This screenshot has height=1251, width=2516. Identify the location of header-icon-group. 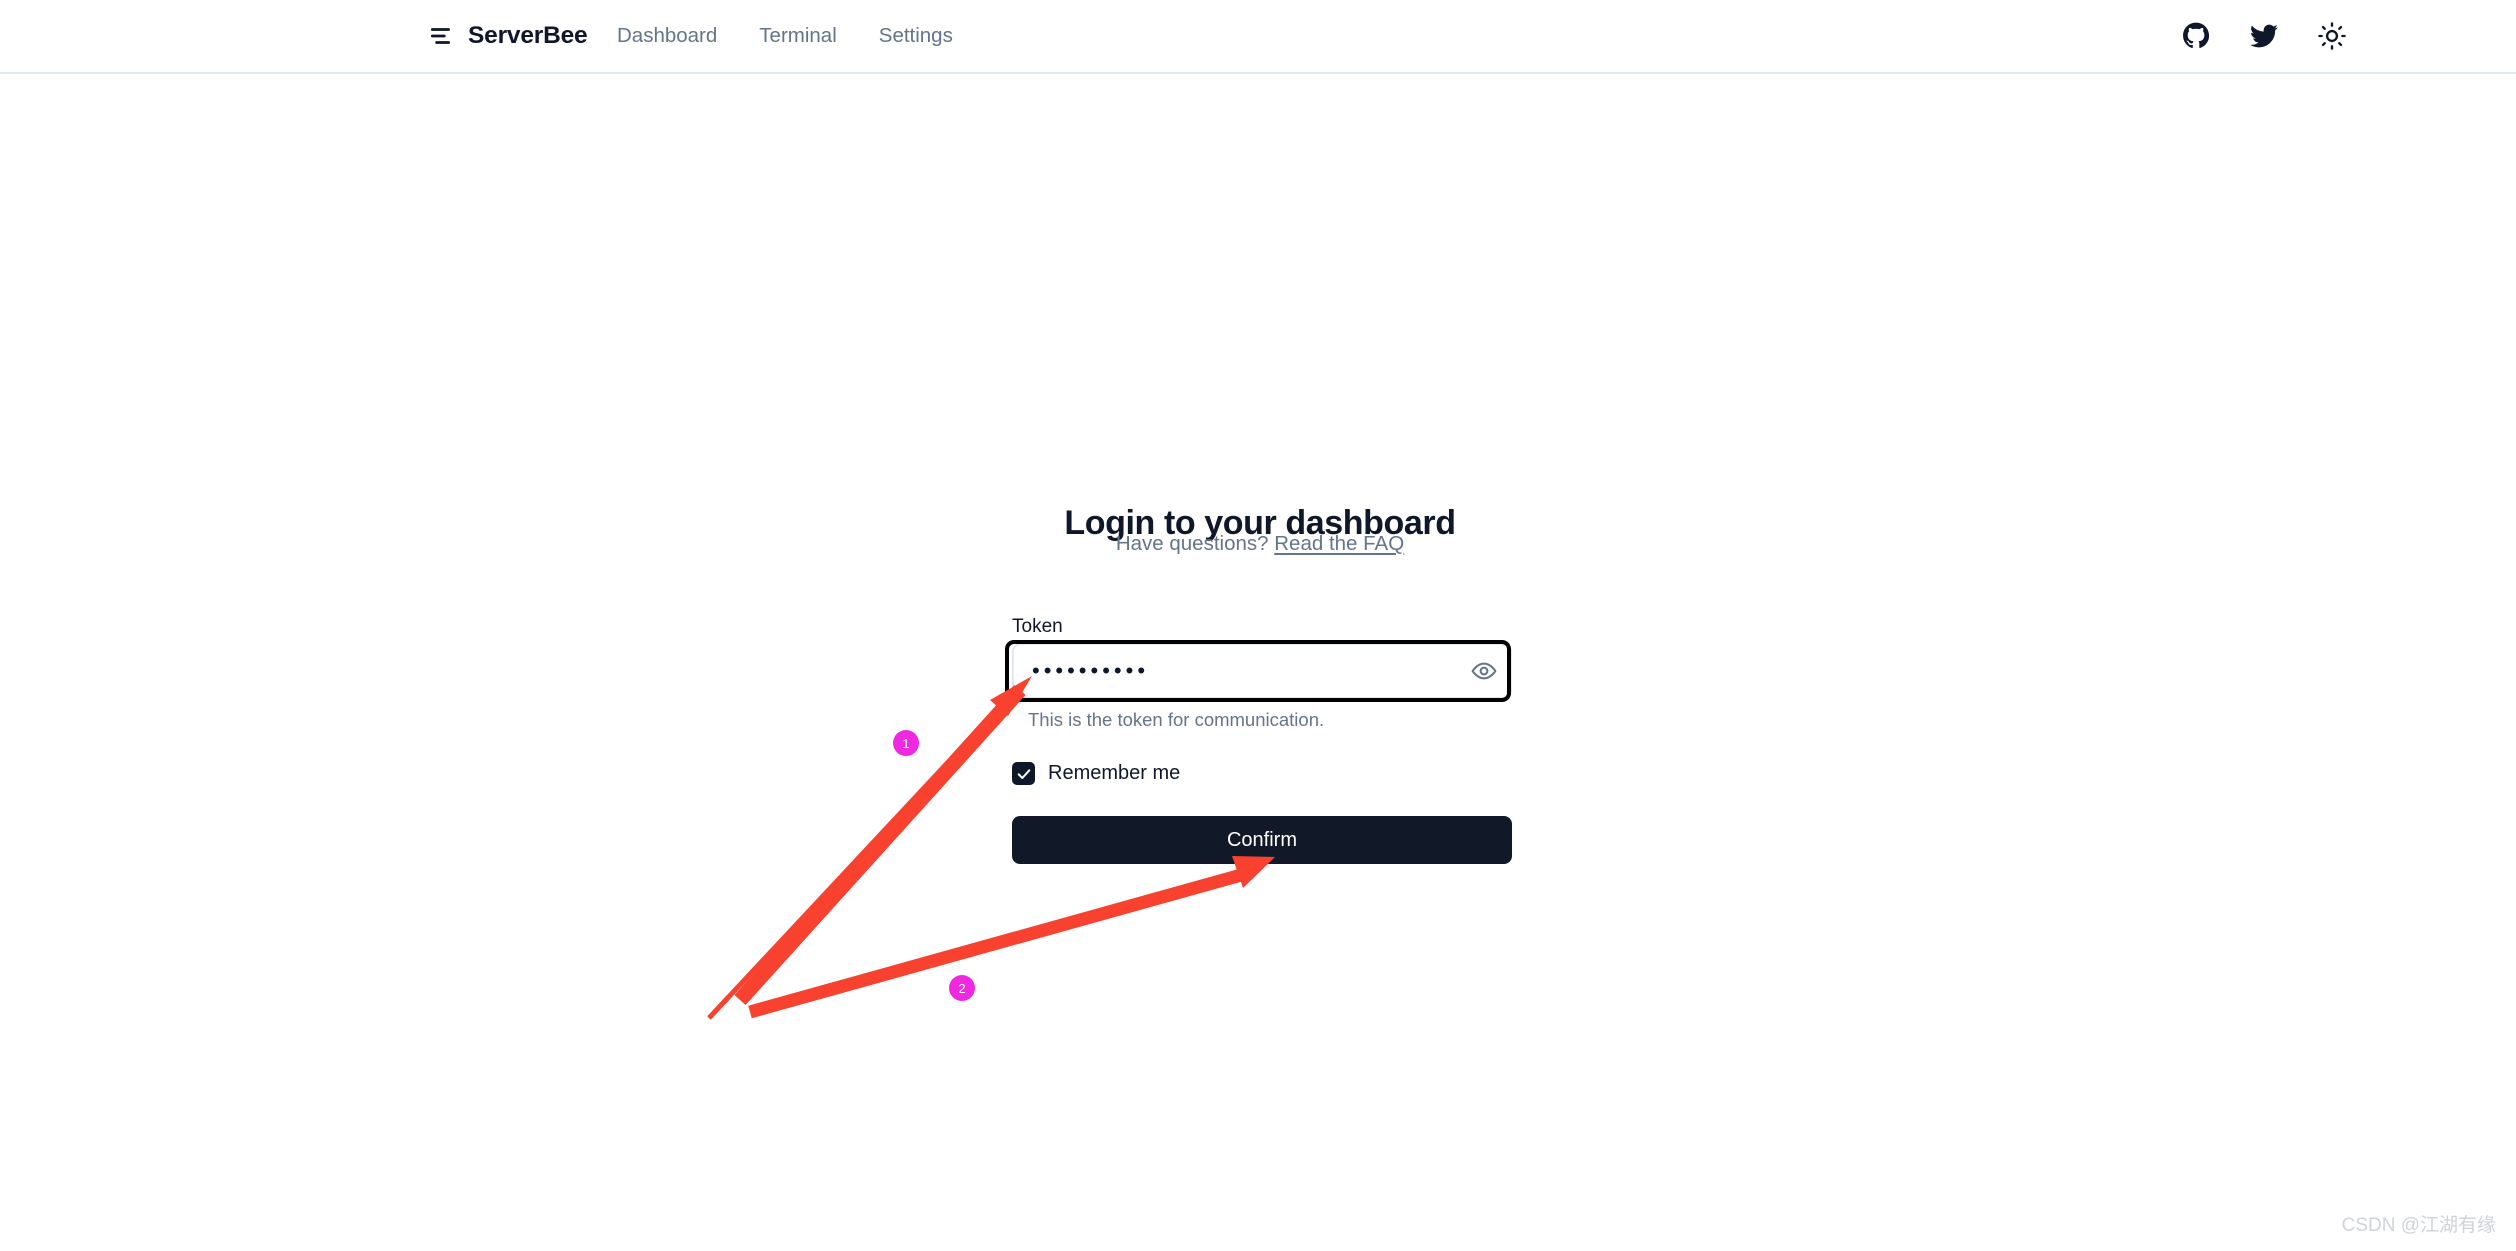
(2264, 36).